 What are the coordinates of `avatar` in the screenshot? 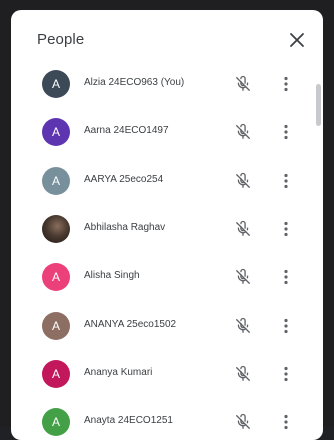 It's located at (56, 228).